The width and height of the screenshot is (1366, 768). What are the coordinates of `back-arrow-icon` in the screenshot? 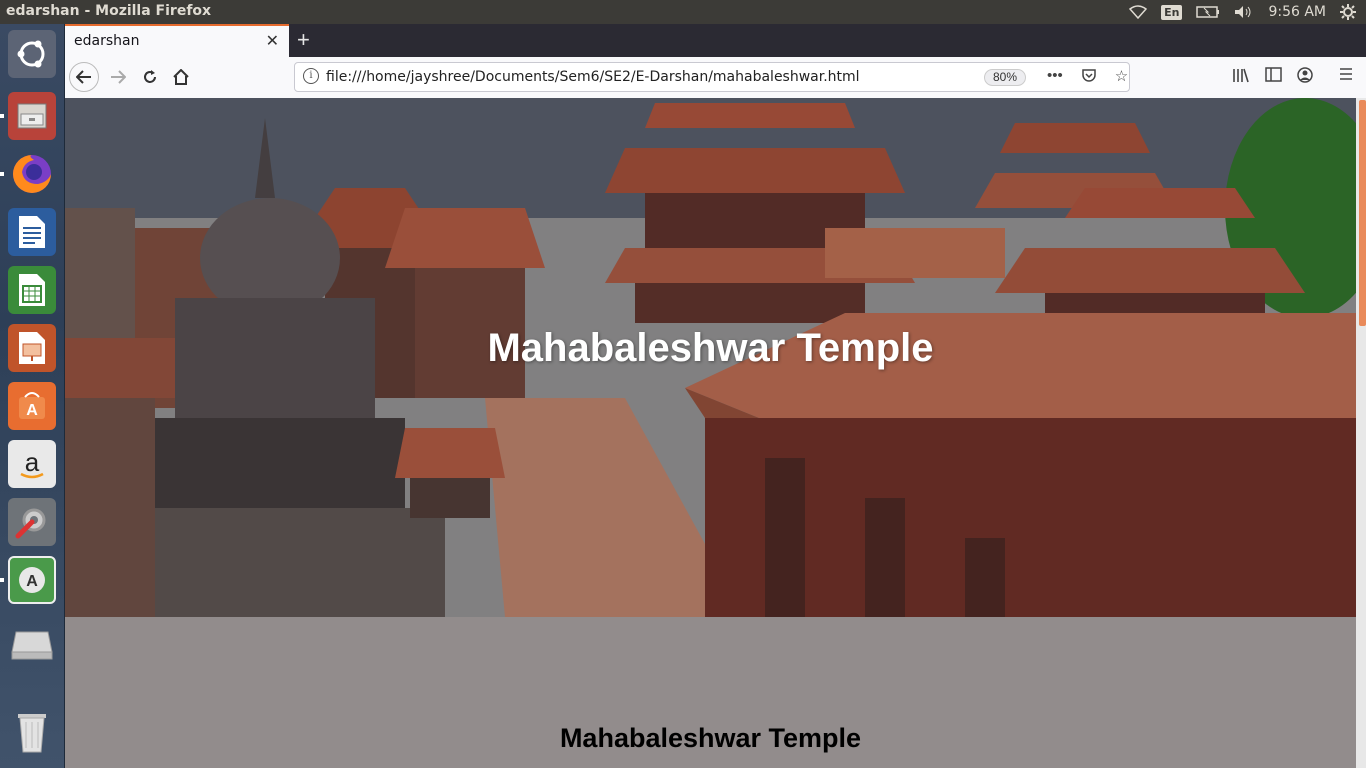 It's located at (84, 77).